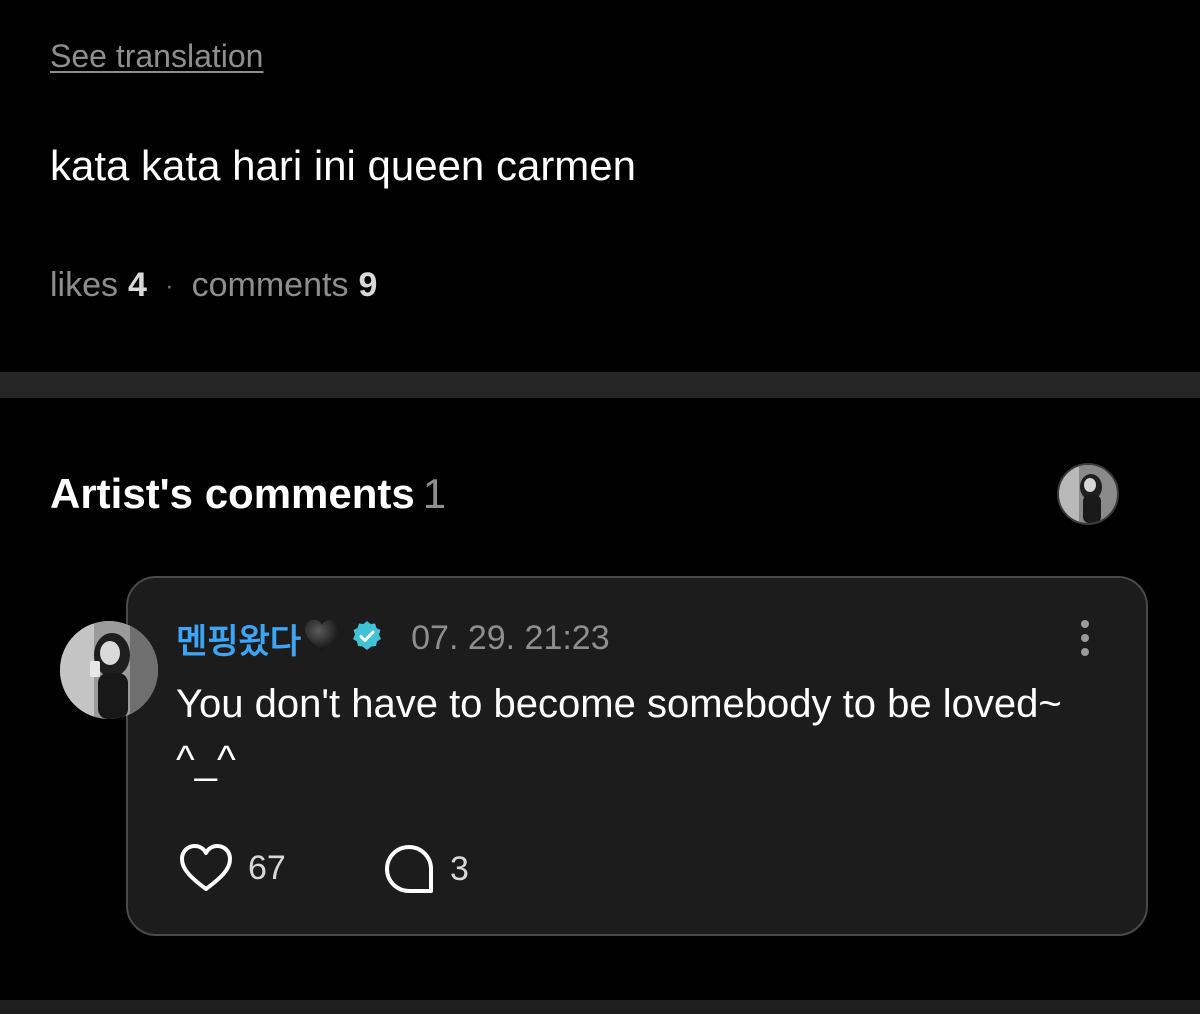 This screenshot has width=1200, height=1014. What do you see at coordinates (322, 638) in the screenshot?
I see `black-heart-icon` at bounding box center [322, 638].